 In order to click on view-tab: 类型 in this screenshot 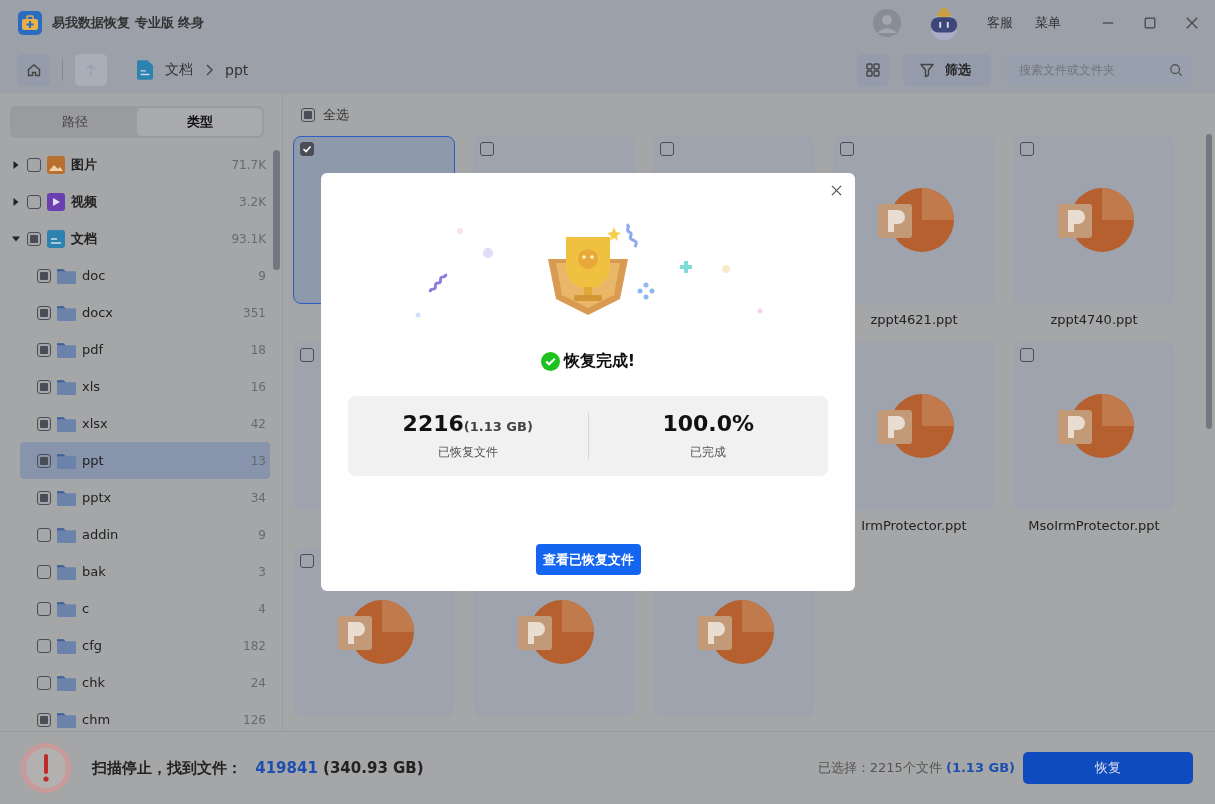, I will do `click(199, 122)`.